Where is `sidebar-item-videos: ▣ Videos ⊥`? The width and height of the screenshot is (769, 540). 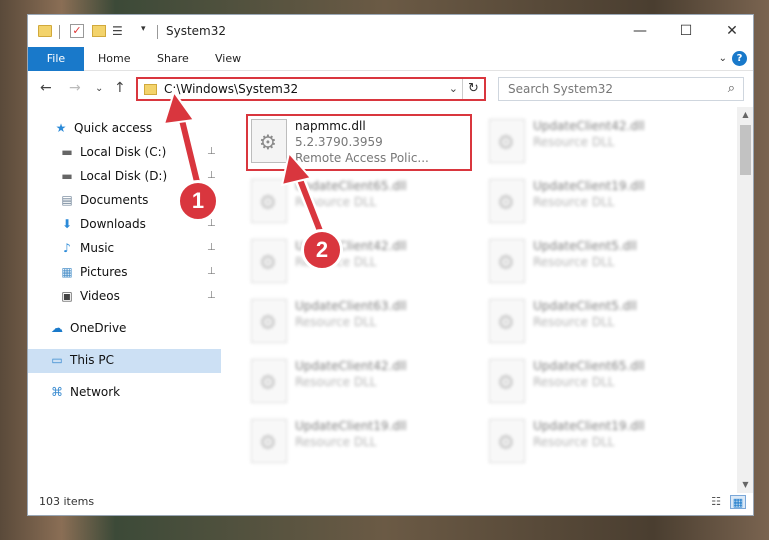
sidebar-item-videos: ▣ Videos ⊥ is located at coordinates (124, 297).